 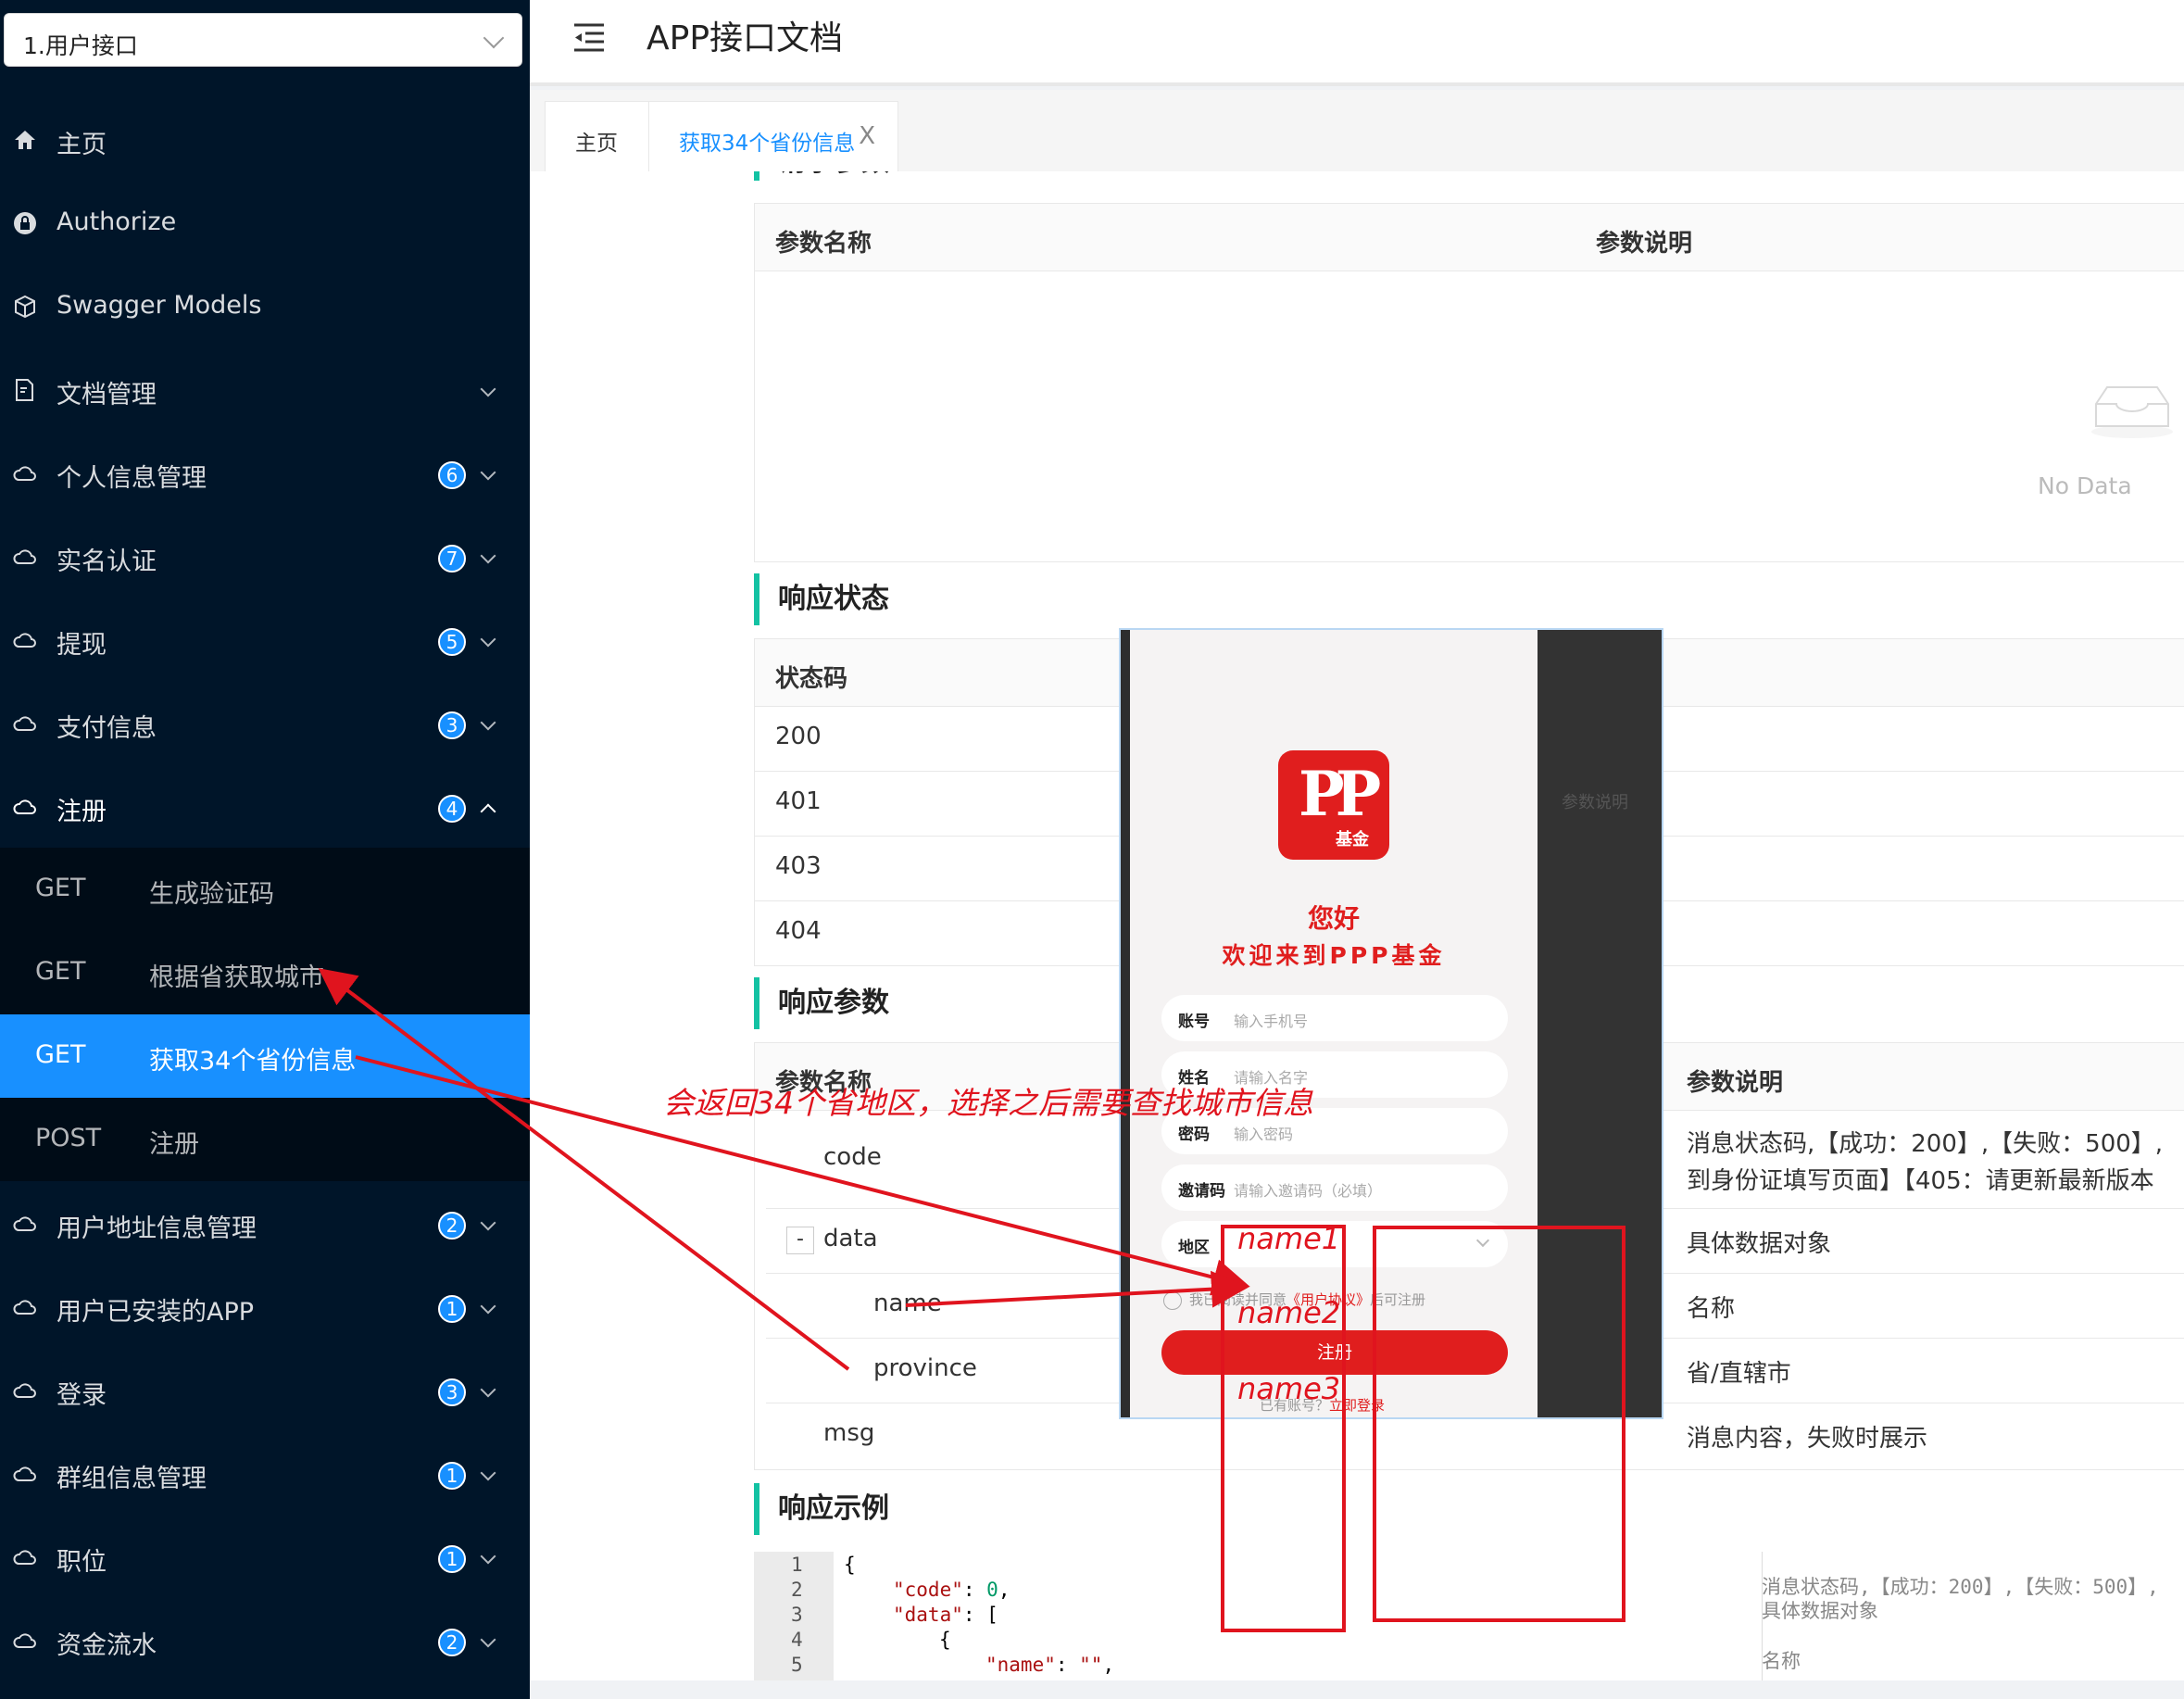 What do you see at coordinates (488, 811) in the screenshot?
I see `chevron-up-icon` at bounding box center [488, 811].